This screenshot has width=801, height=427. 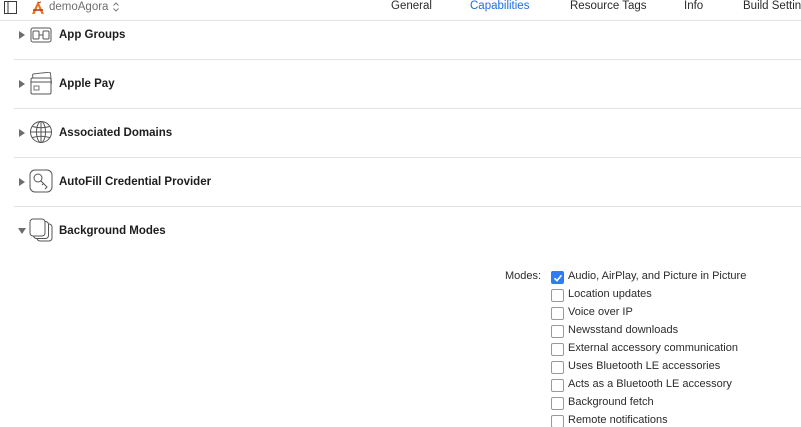 What do you see at coordinates (499, 6) in the screenshot?
I see `tab-capabilities: Capabilities` at bounding box center [499, 6].